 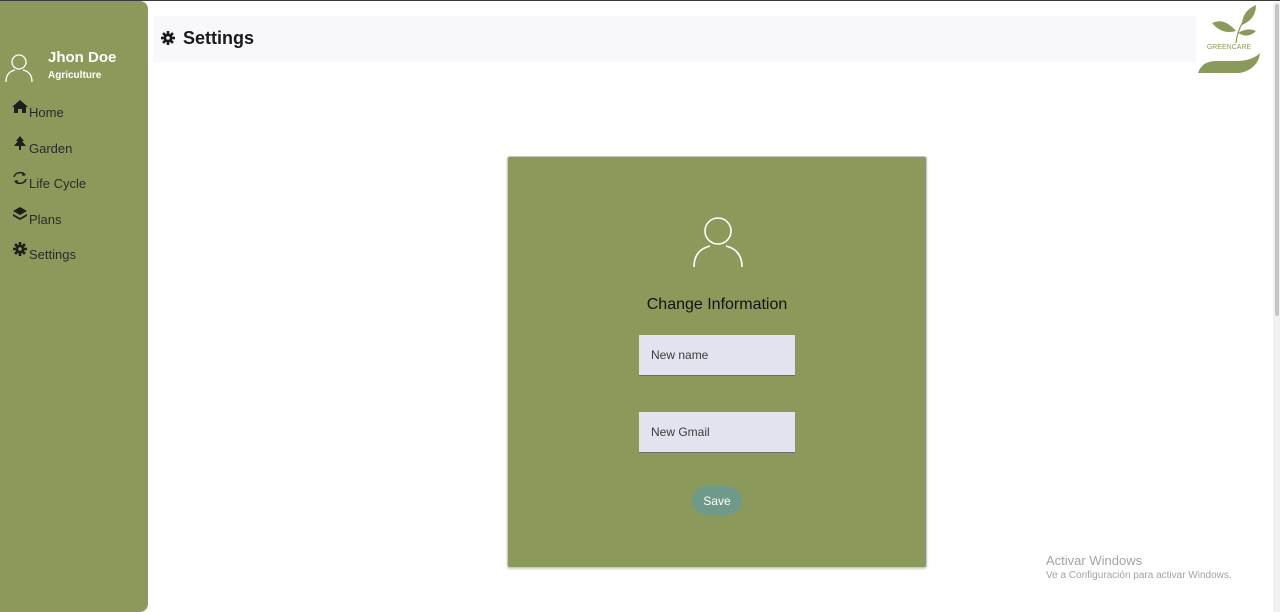 What do you see at coordinates (1139, 575) in the screenshot?
I see `watermark-subtitle: Ve a Configuración para activar Windows.` at bounding box center [1139, 575].